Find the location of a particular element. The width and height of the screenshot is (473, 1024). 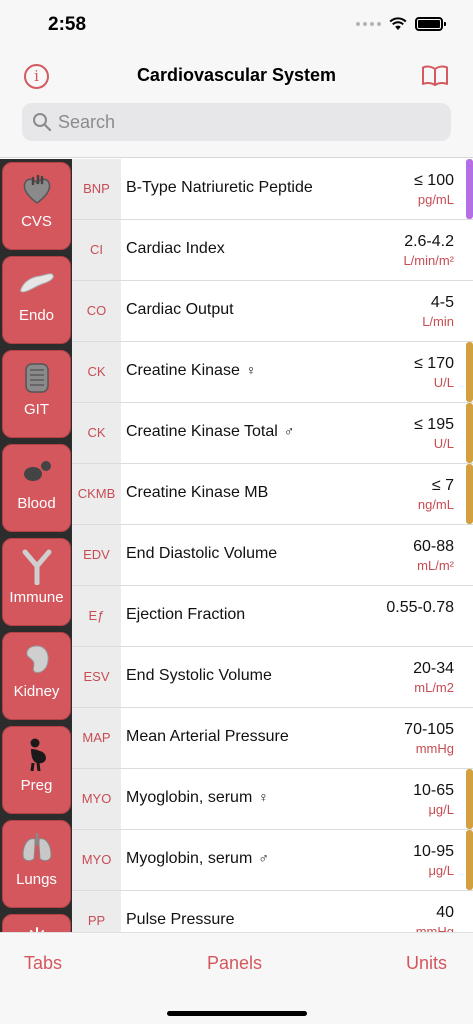

pregnancy-icon is located at coordinates (38, 755).